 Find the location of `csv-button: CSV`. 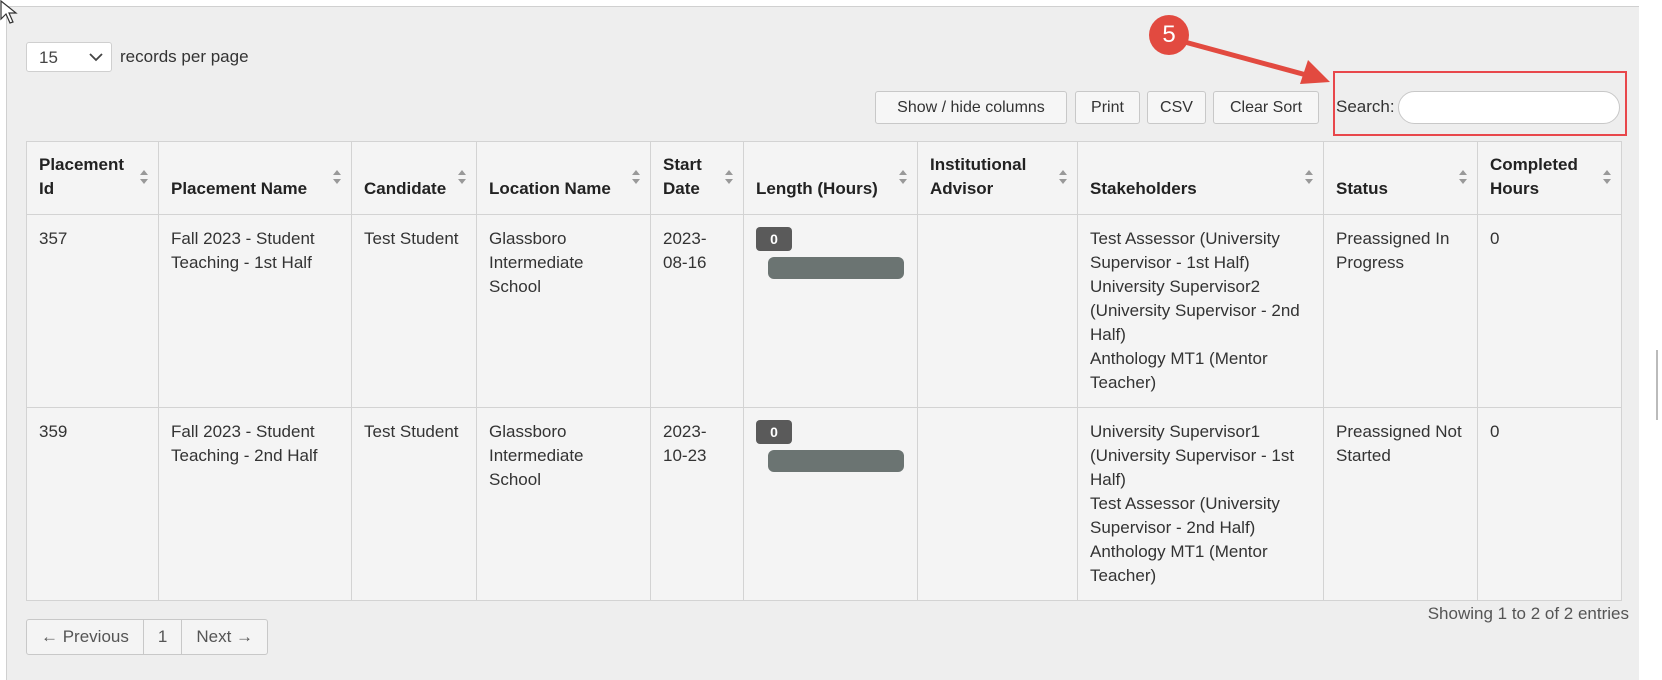

csv-button: CSV is located at coordinates (1176, 107).